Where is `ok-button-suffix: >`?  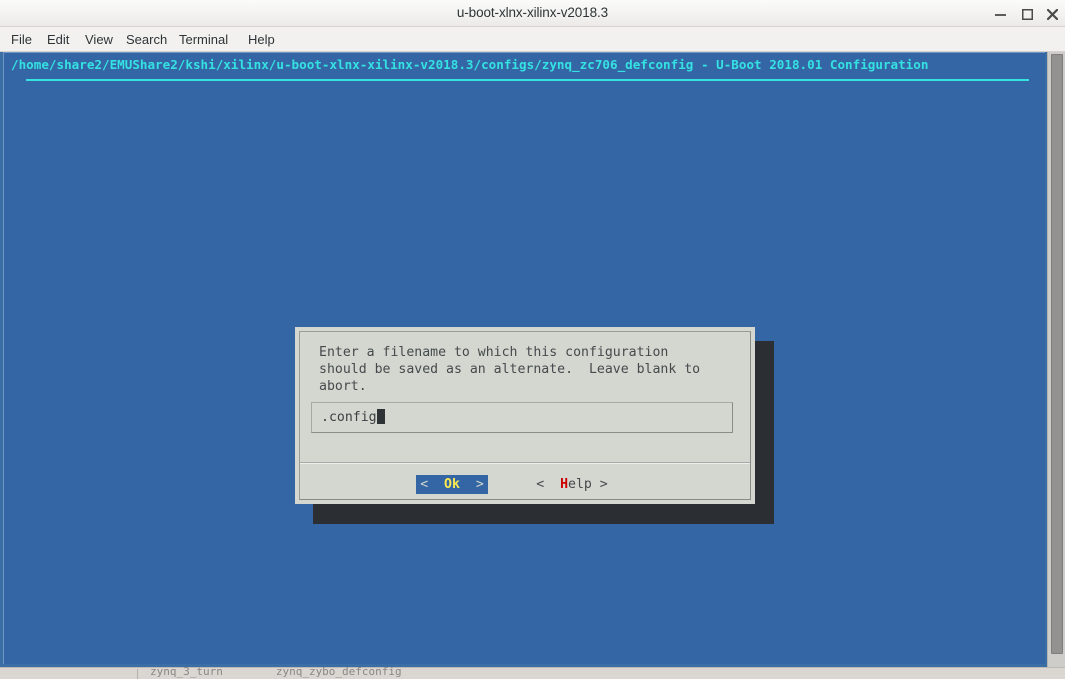 ok-button-suffix: > is located at coordinates (471, 484).